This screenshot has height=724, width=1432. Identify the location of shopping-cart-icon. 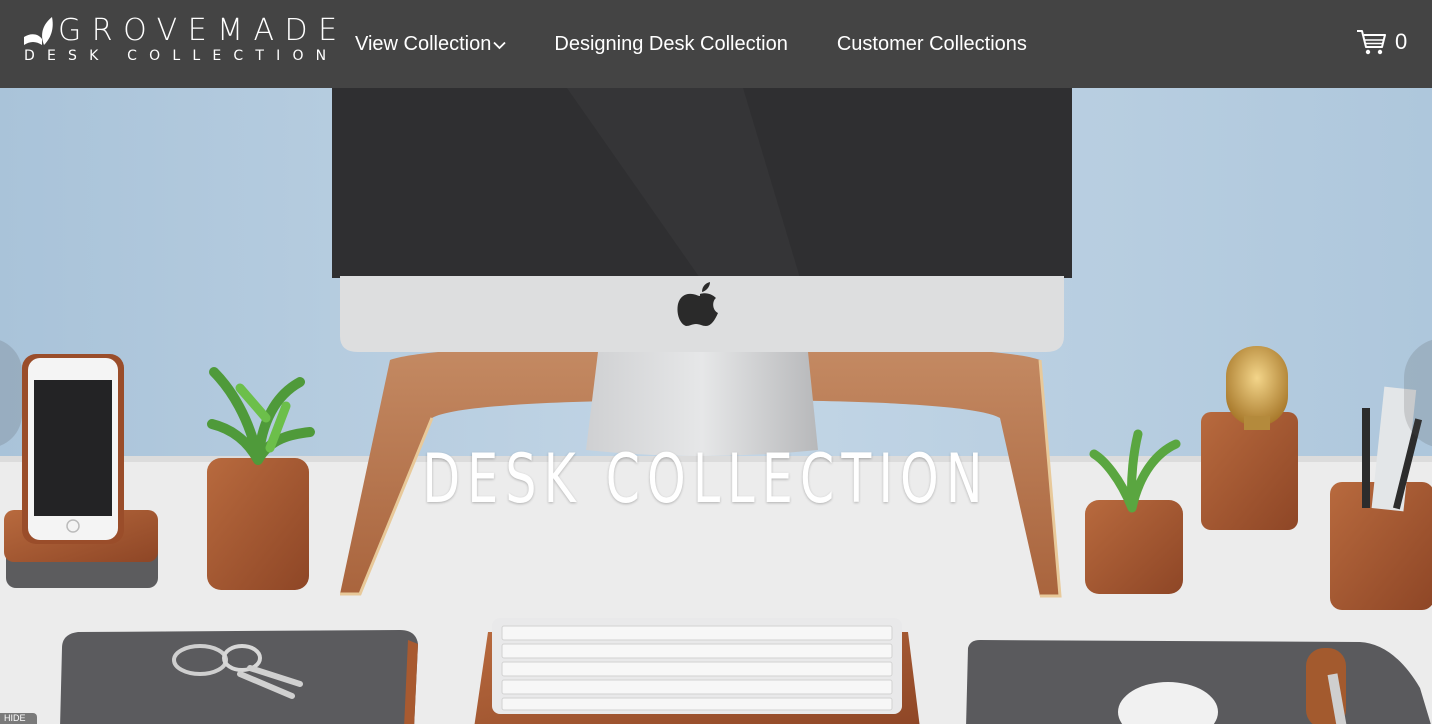
(1371, 42).